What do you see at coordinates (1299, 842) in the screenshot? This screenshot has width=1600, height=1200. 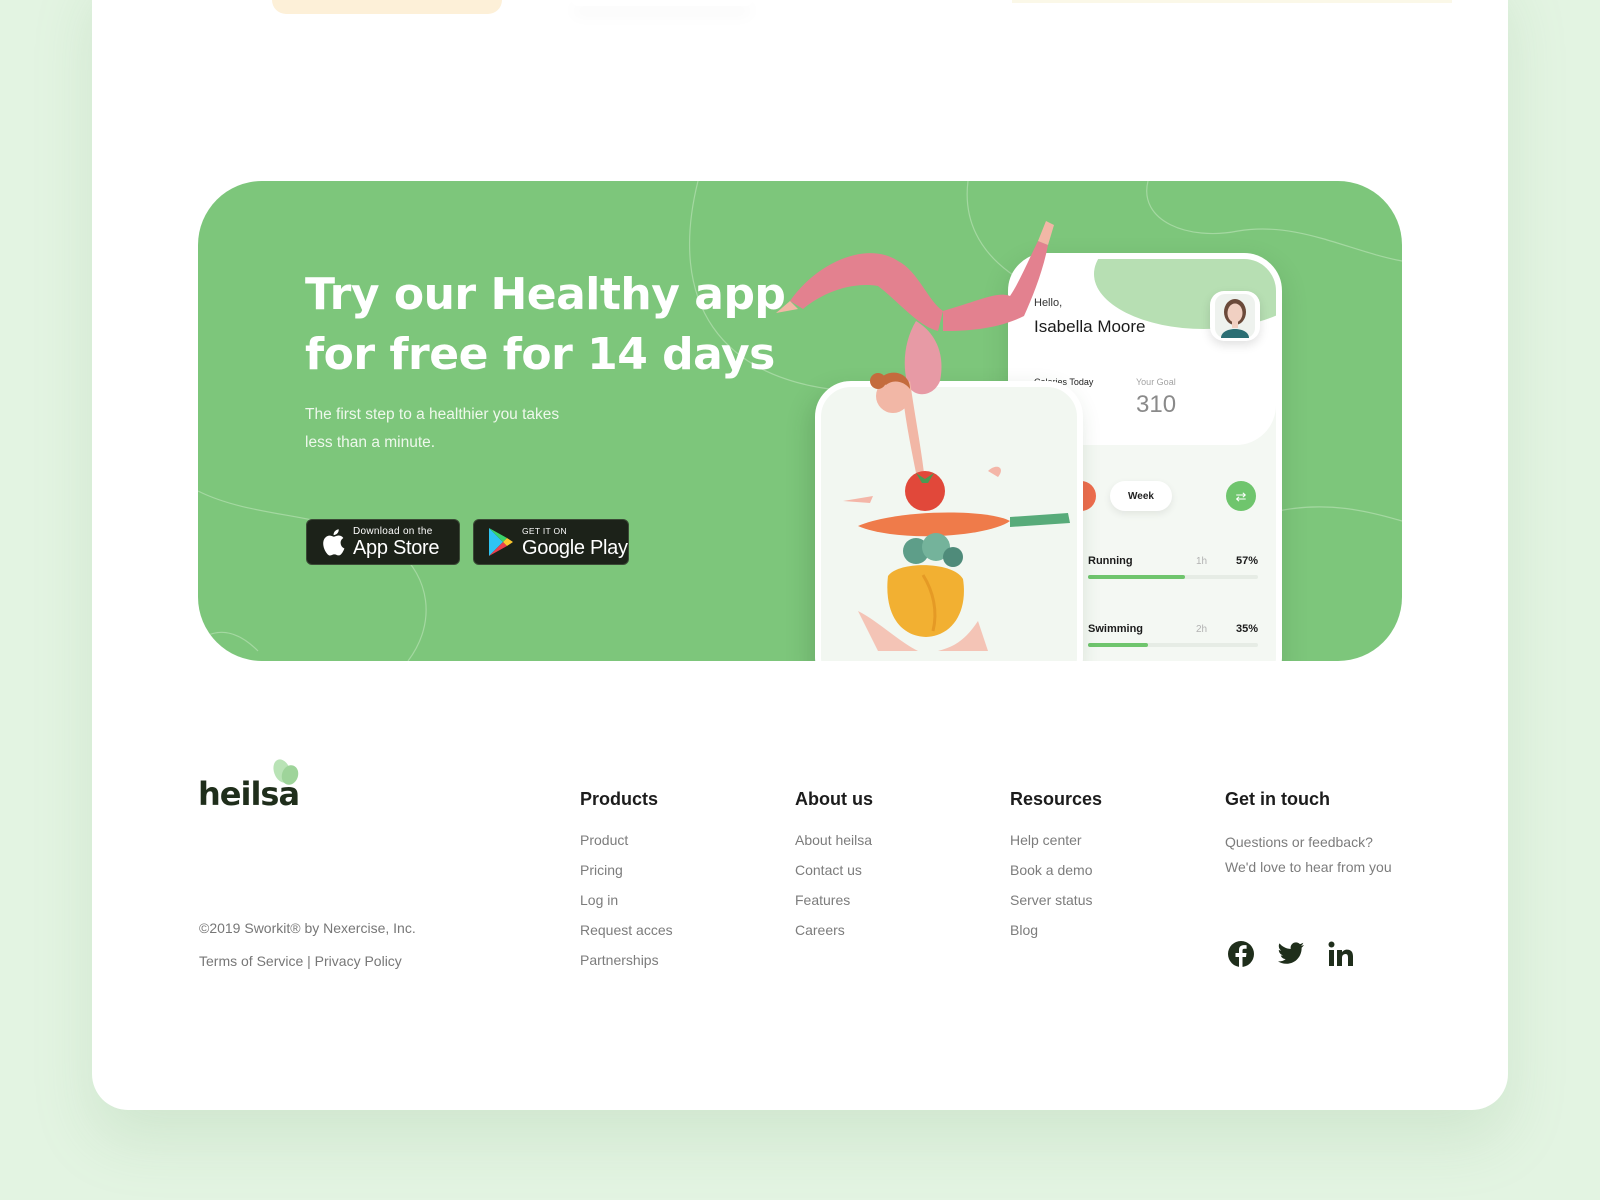 I see `contact-line-1: Questions or feedback?` at bounding box center [1299, 842].